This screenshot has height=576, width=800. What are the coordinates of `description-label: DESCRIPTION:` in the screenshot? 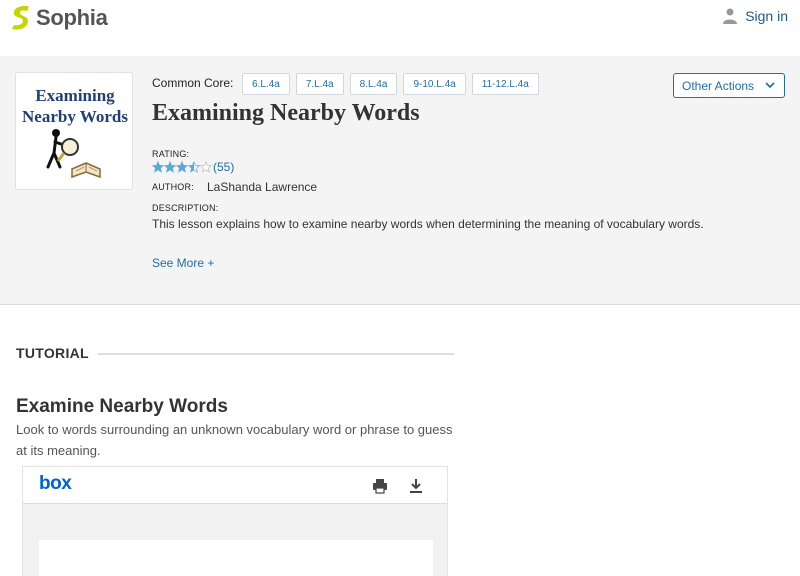 It's located at (185, 208).